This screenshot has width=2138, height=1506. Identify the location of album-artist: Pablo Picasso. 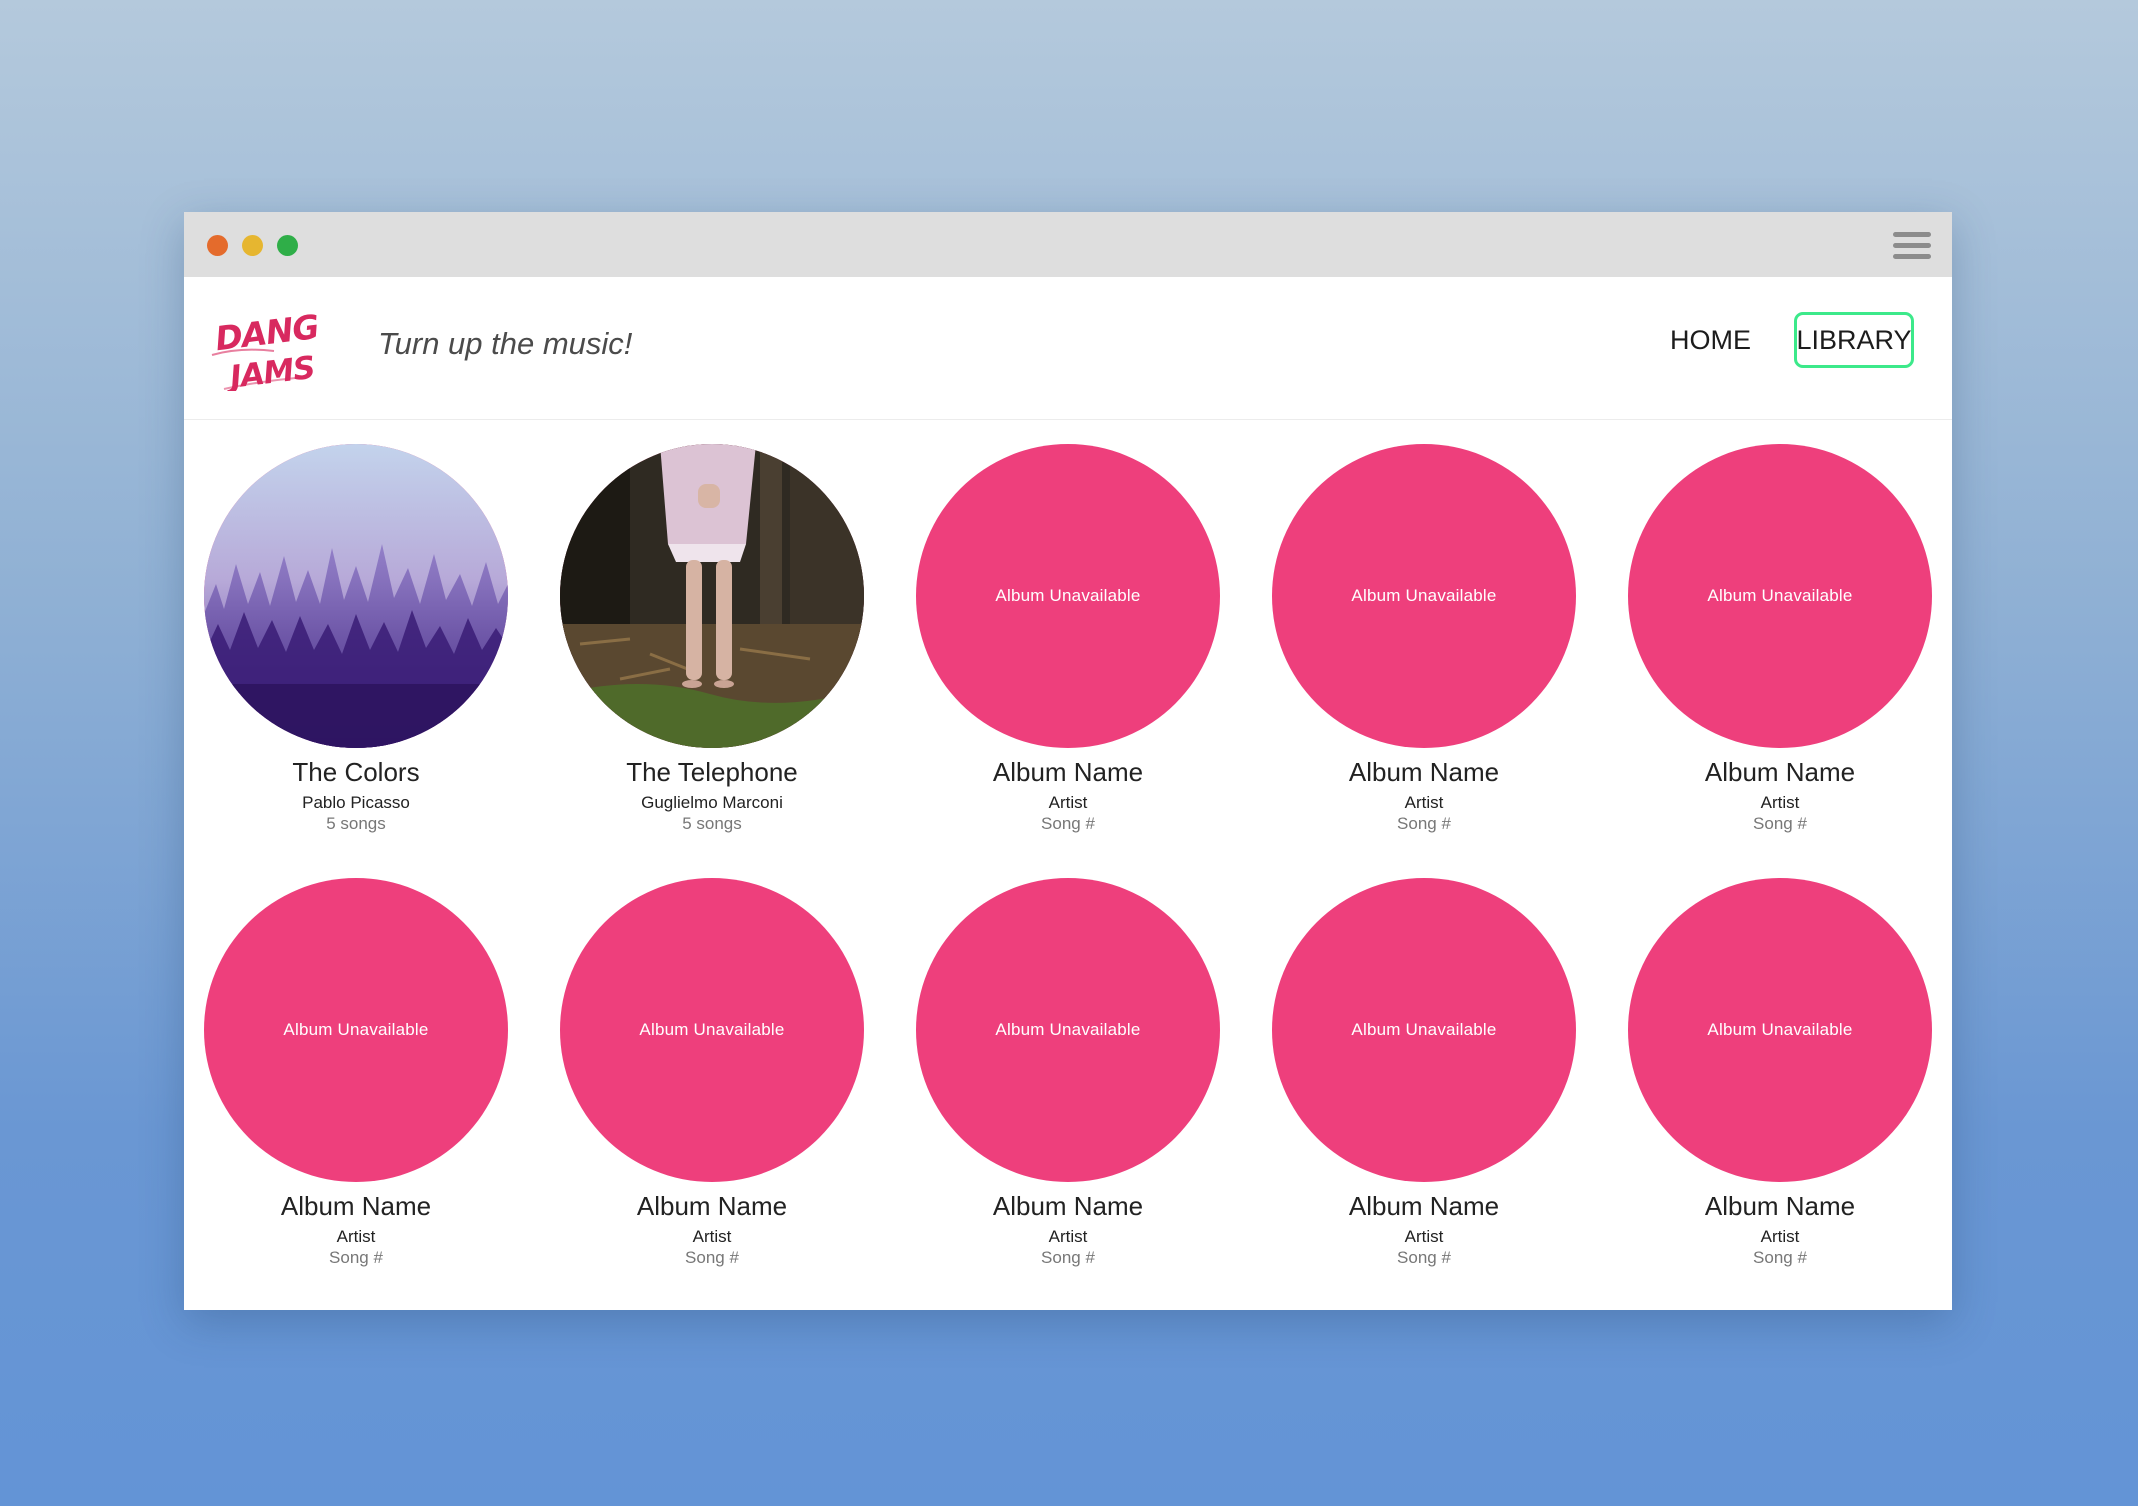
(356, 802).